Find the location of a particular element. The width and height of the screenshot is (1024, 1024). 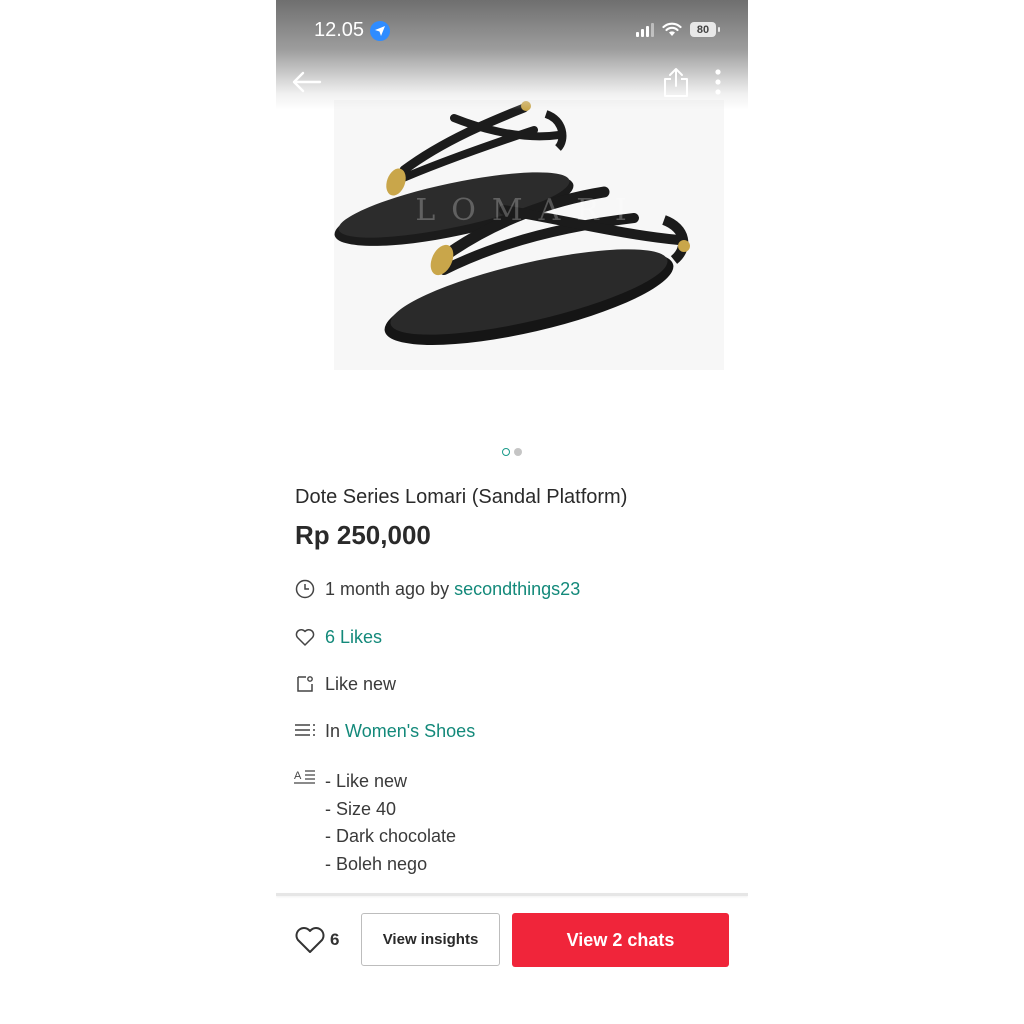

svg-text: A is located at coordinates (298, 776).